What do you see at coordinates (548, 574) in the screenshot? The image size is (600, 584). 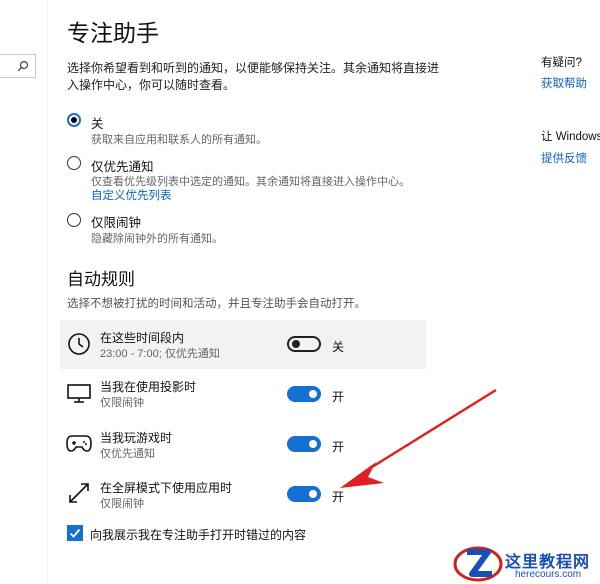 I see `watermark-url: herecours.com` at bounding box center [548, 574].